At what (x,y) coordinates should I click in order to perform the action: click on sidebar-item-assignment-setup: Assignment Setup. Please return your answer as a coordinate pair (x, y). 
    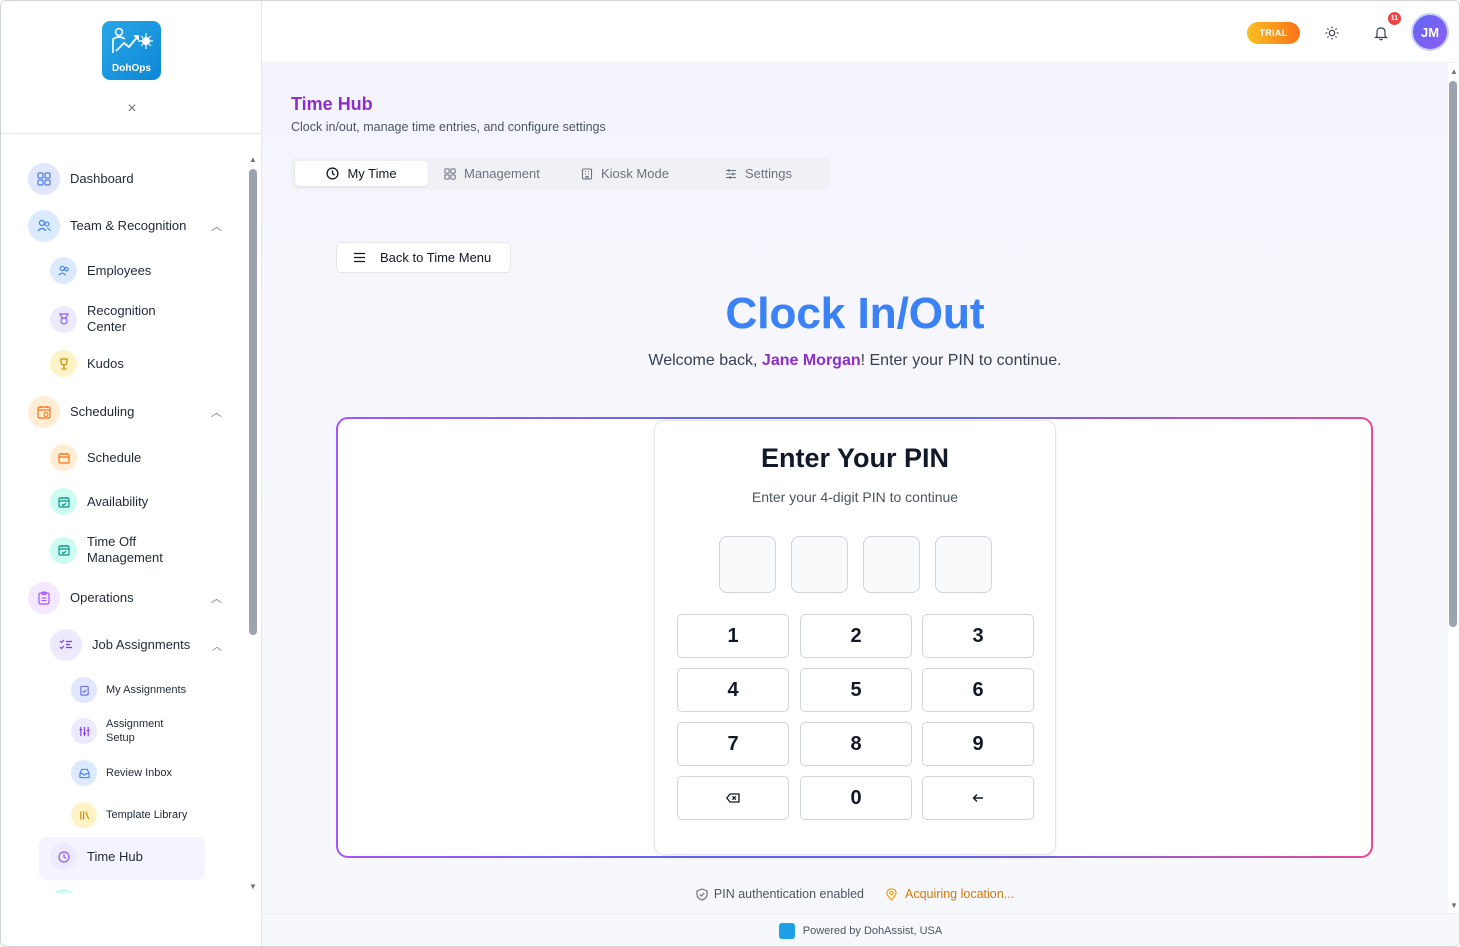
    Looking at the image, I should click on (131, 731).